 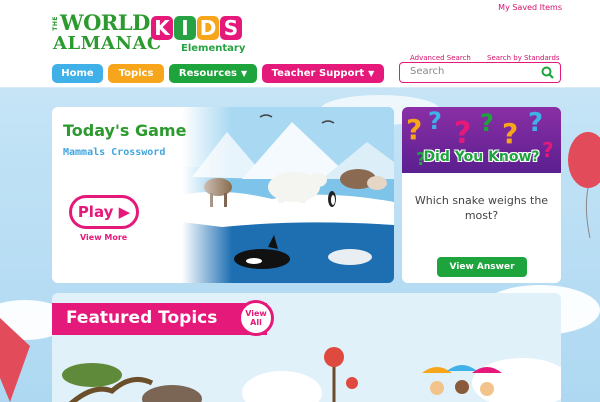 I want to click on play-icon: ▶, so click(x=124, y=212).